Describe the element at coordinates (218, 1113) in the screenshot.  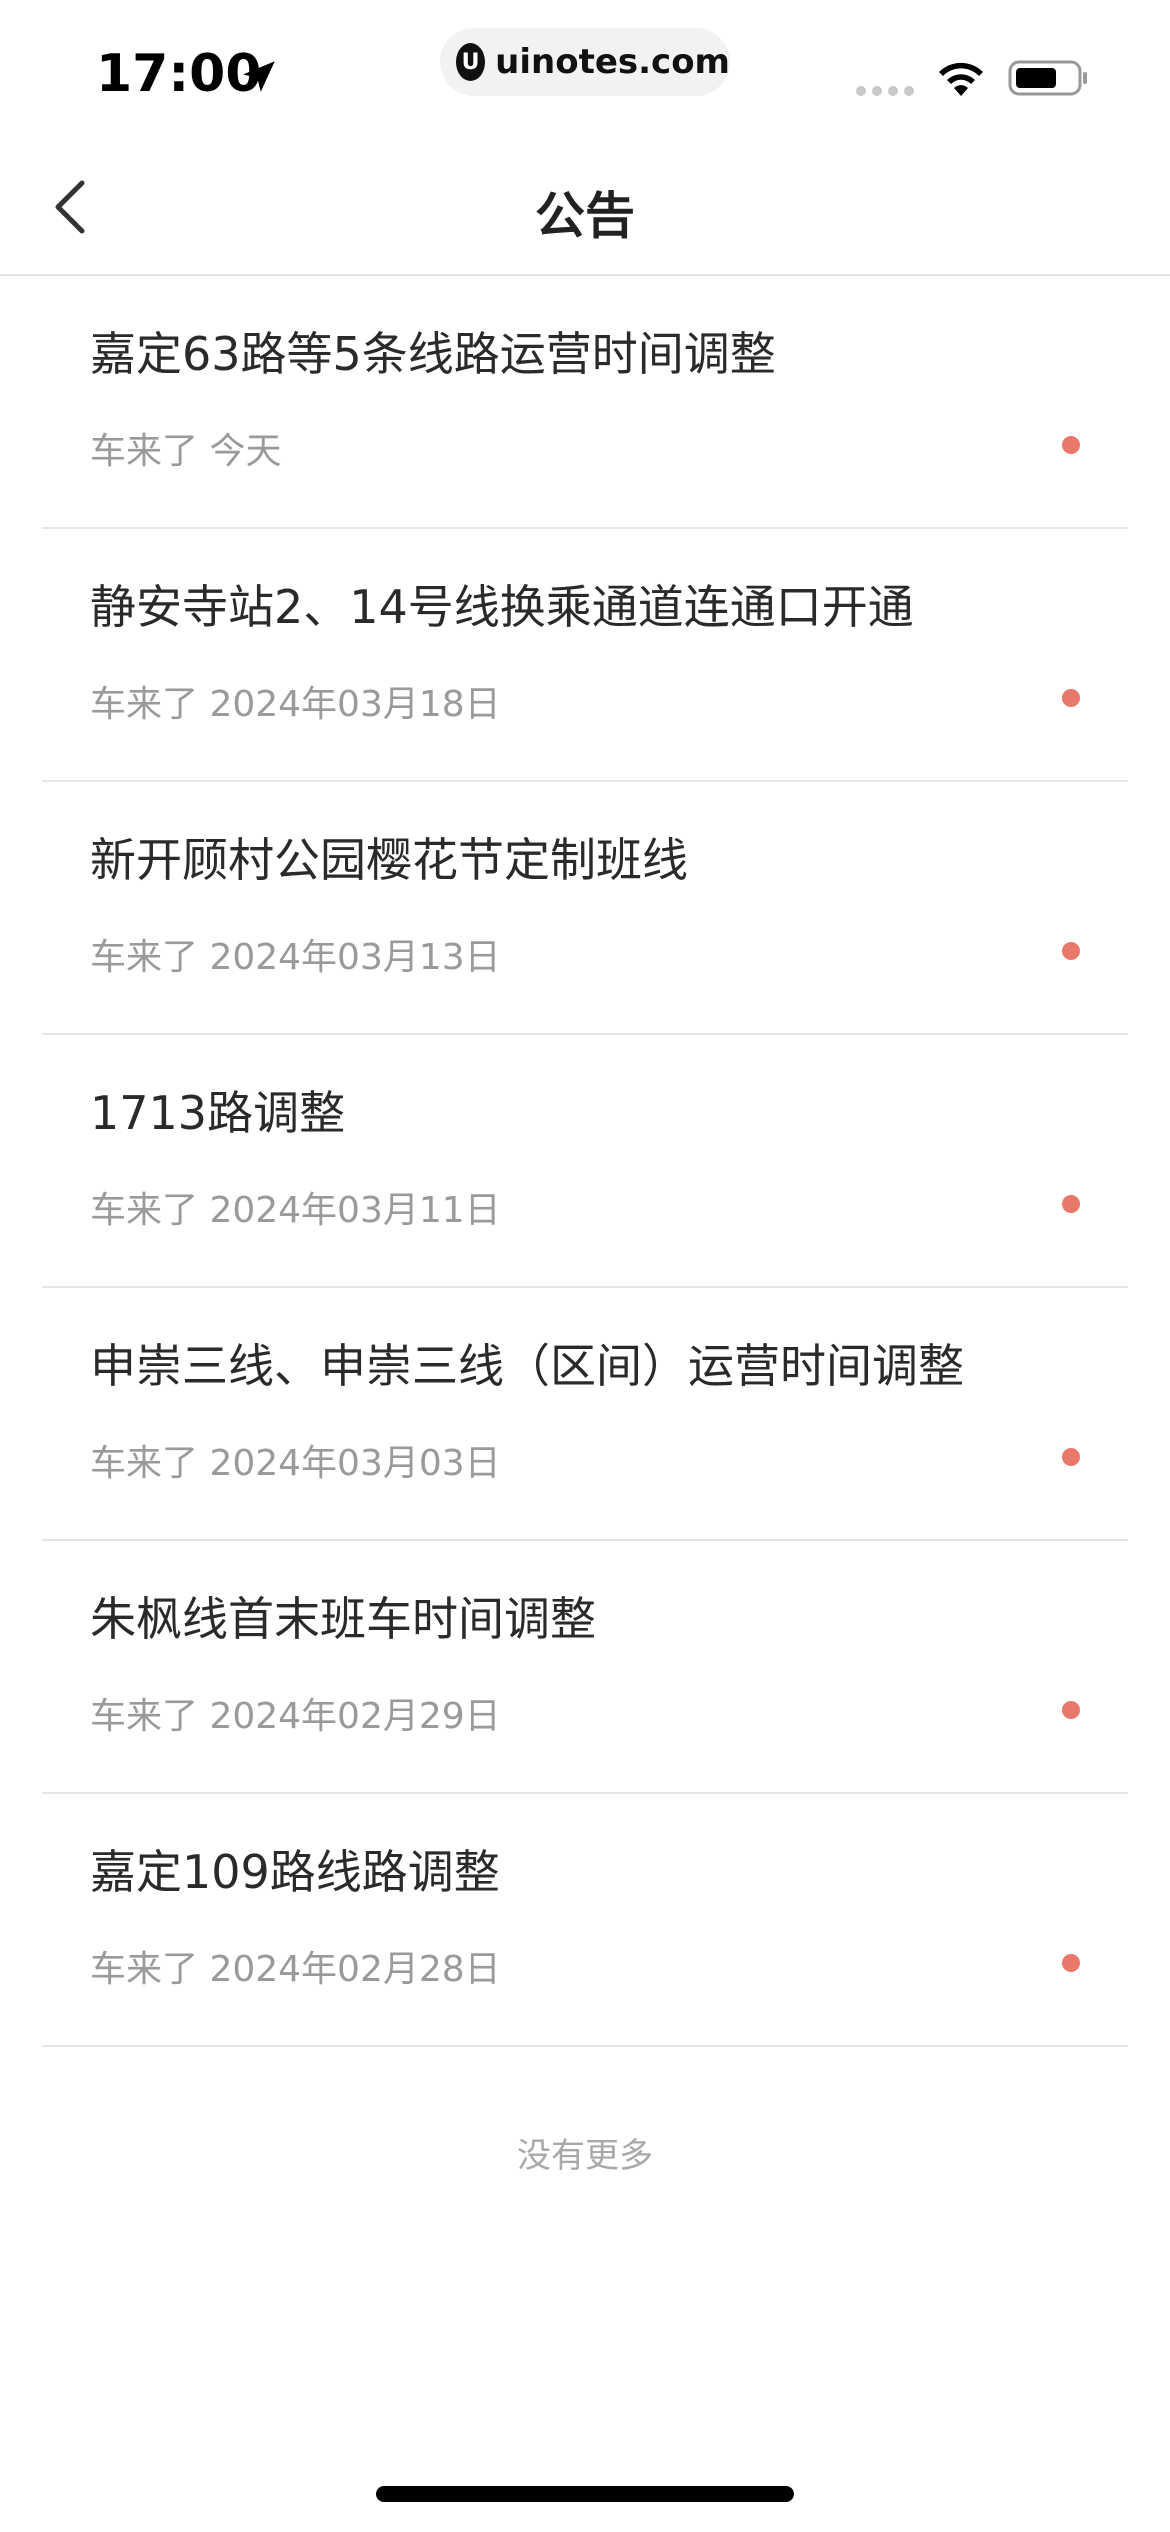
I see `notice-title: 1713路调整` at that location.